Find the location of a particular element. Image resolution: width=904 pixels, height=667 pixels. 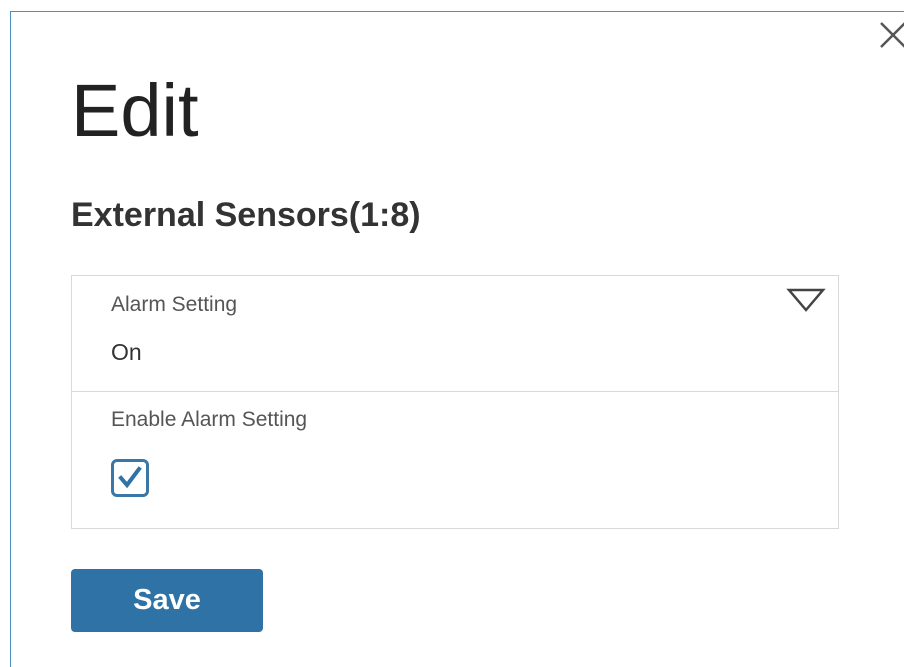

close-button is located at coordinates (891, 35).